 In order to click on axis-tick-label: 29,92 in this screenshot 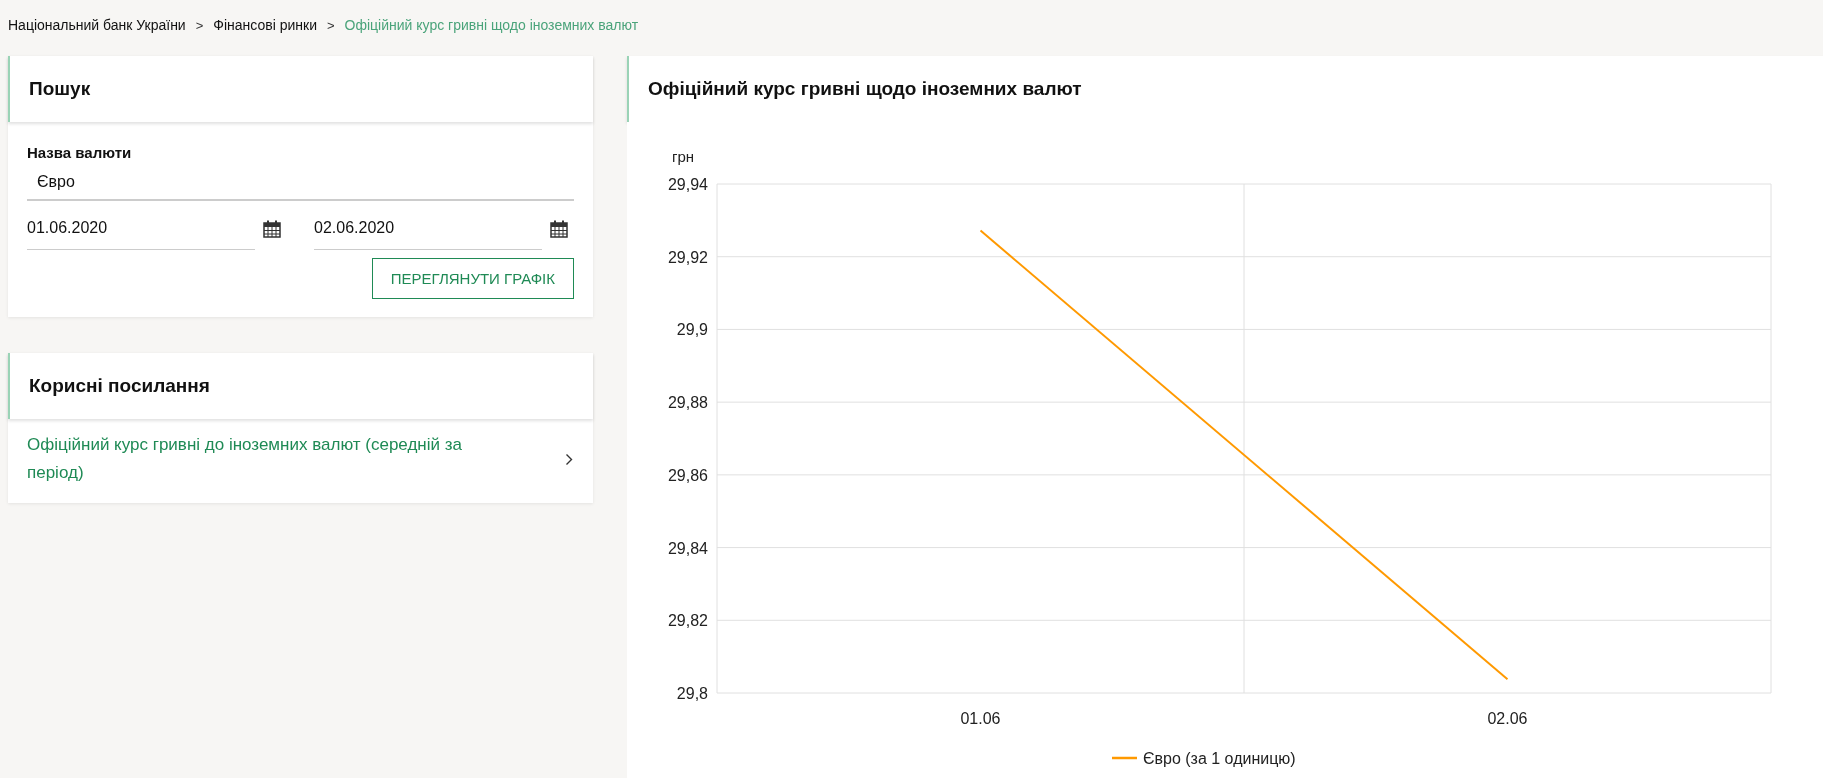, I will do `click(687, 257)`.